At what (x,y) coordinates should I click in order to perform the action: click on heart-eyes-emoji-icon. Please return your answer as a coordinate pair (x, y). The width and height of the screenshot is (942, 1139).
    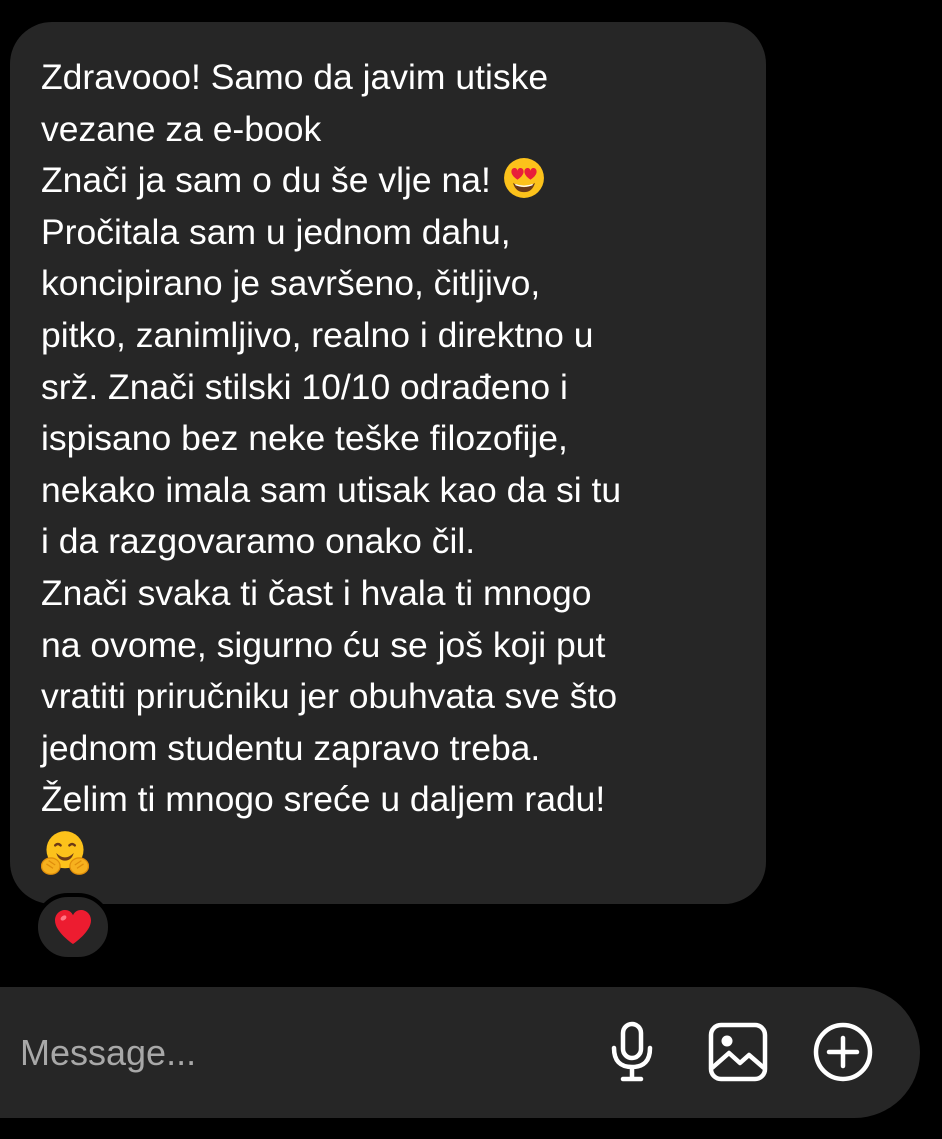
    Looking at the image, I should click on (523, 178).